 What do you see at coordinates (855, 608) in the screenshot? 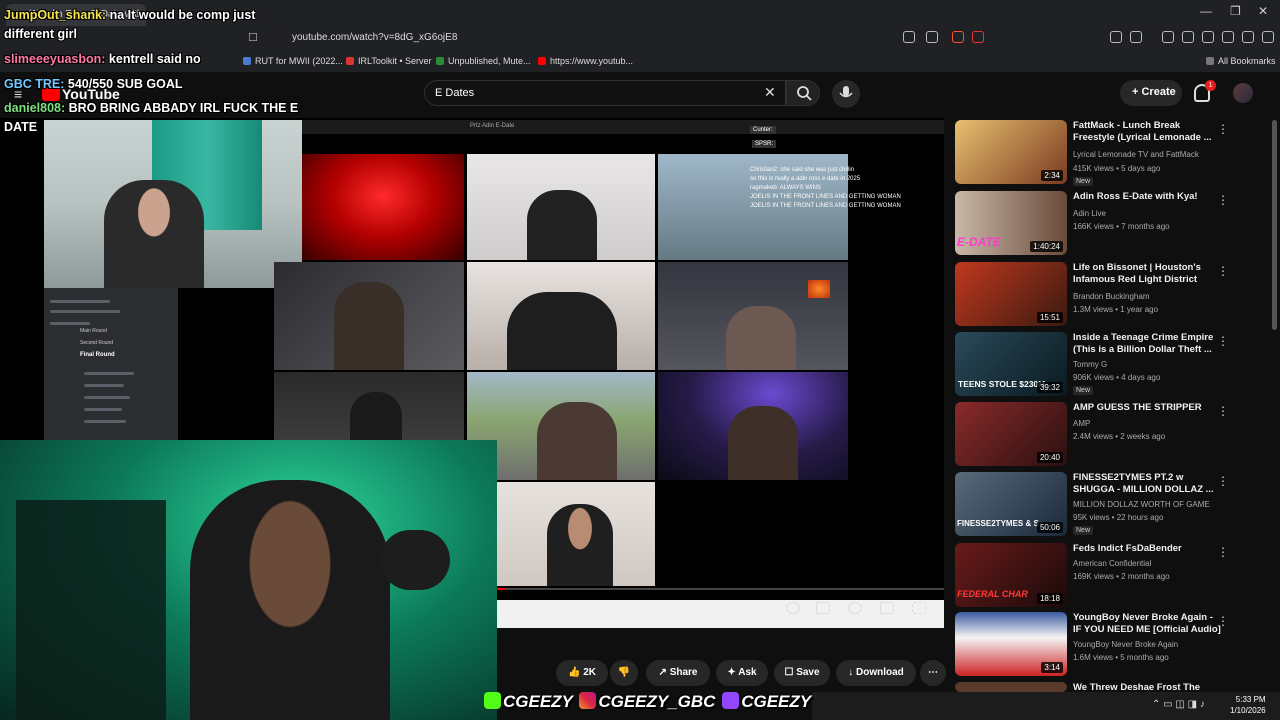
I see `settings-gear-icon` at bounding box center [855, 608].